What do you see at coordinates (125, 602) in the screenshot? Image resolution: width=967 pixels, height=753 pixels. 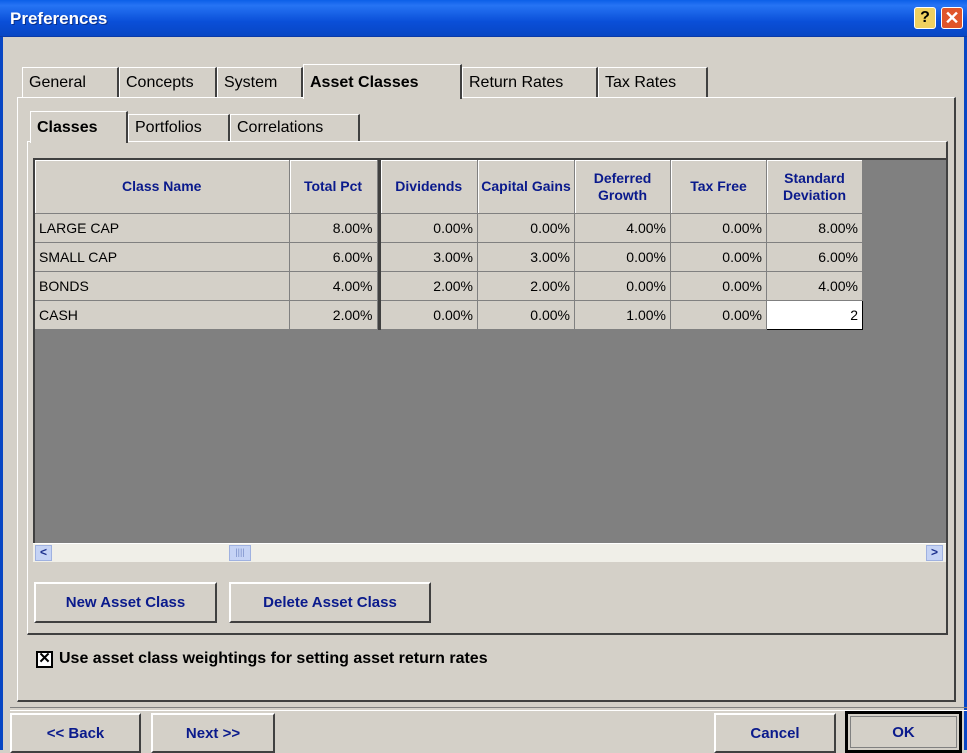 I see `new-asset-class-button: New Asset Class` at bounding box center [125, 602].